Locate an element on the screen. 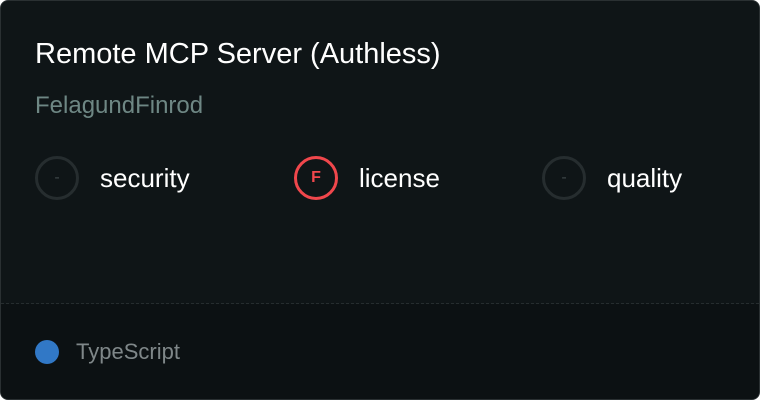  language-tag: TypeScript is located at coordinates (107, 352).